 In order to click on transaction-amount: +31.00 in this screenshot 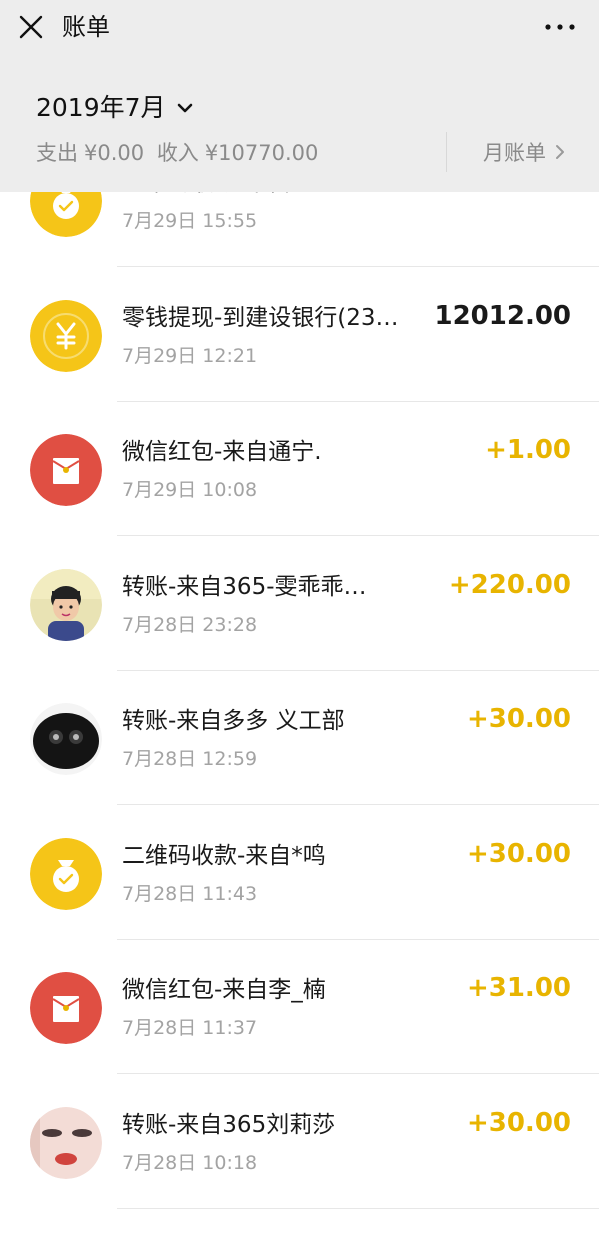, I will do `click(518, 988)`.